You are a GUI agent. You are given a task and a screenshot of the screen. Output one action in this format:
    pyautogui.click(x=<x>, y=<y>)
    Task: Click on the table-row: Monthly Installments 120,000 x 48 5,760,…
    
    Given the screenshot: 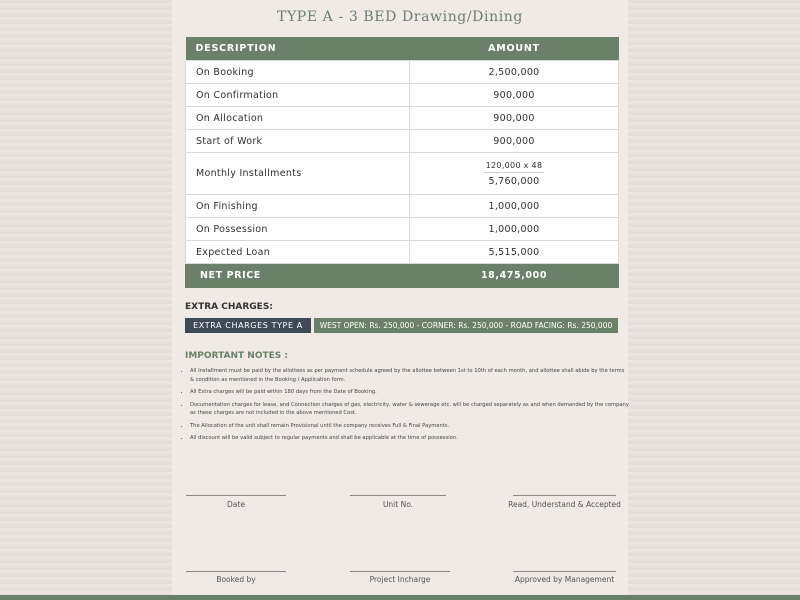 What is the action you would take?
    pyautogui.click(x=402, y=173)
    